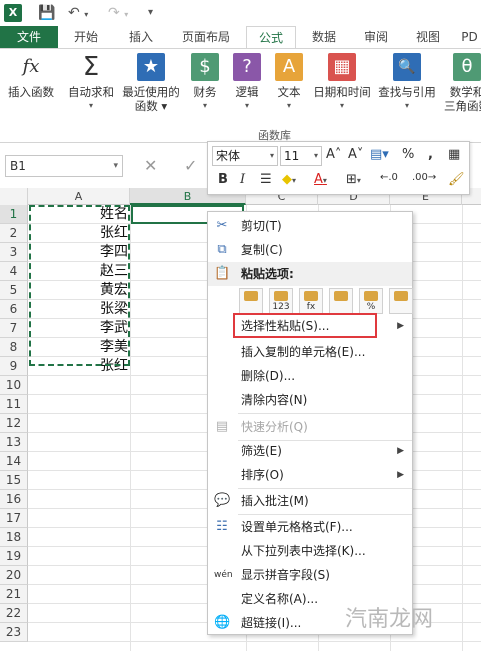 The width and height of the screenshot is (481, 651). Describe the element at coordinates (14, 214) in the screenshot. I see `row-header: 1` at that location.